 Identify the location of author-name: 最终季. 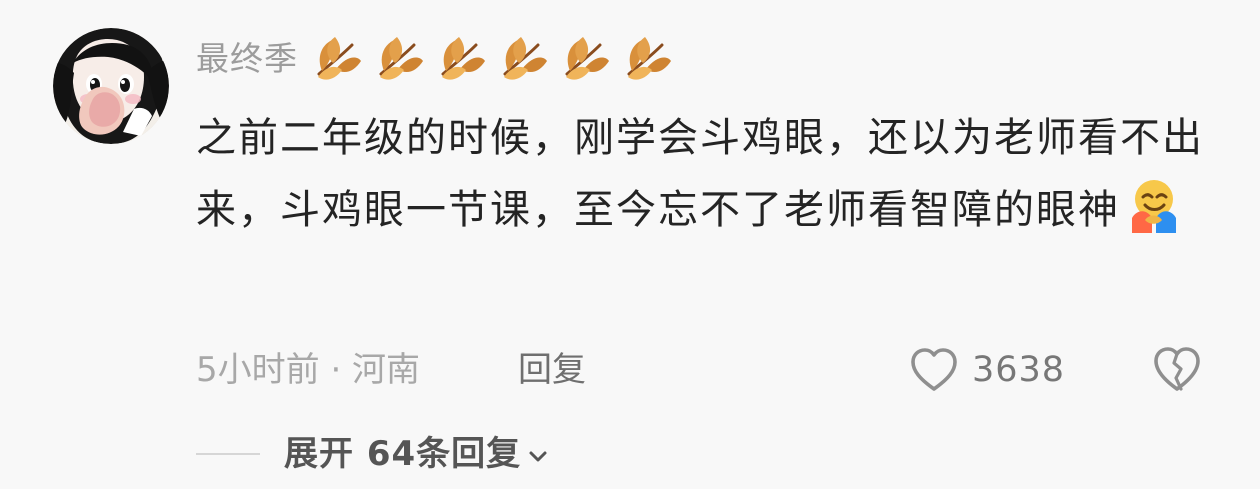
(247, 58).